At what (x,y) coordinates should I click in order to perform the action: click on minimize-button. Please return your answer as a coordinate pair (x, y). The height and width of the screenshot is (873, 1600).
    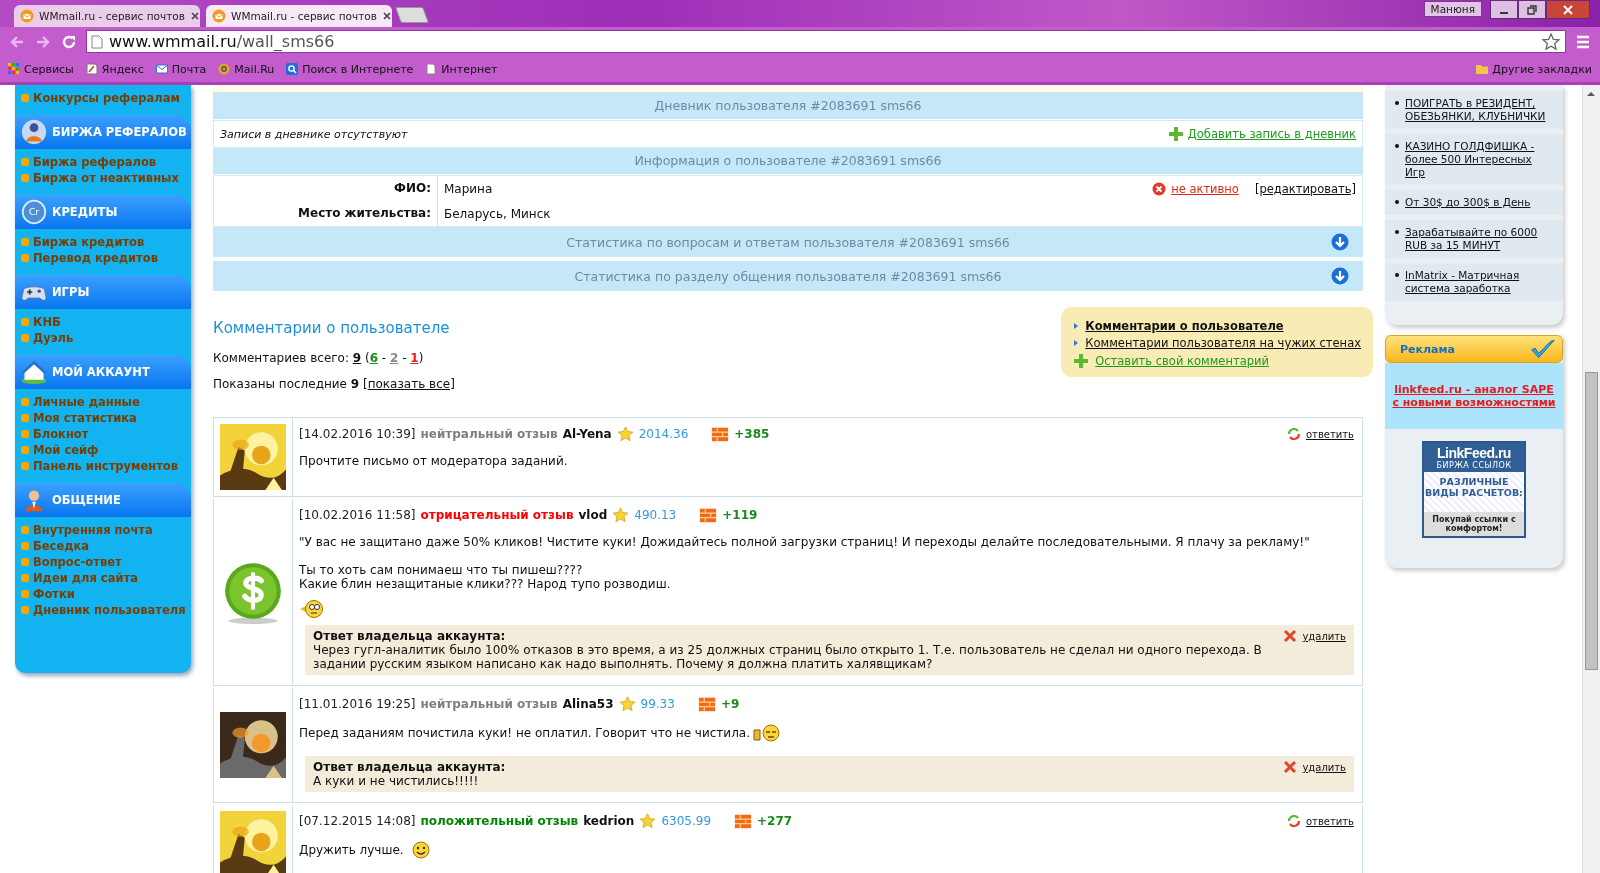
    Looking at the image, I should click on (1504, 9).